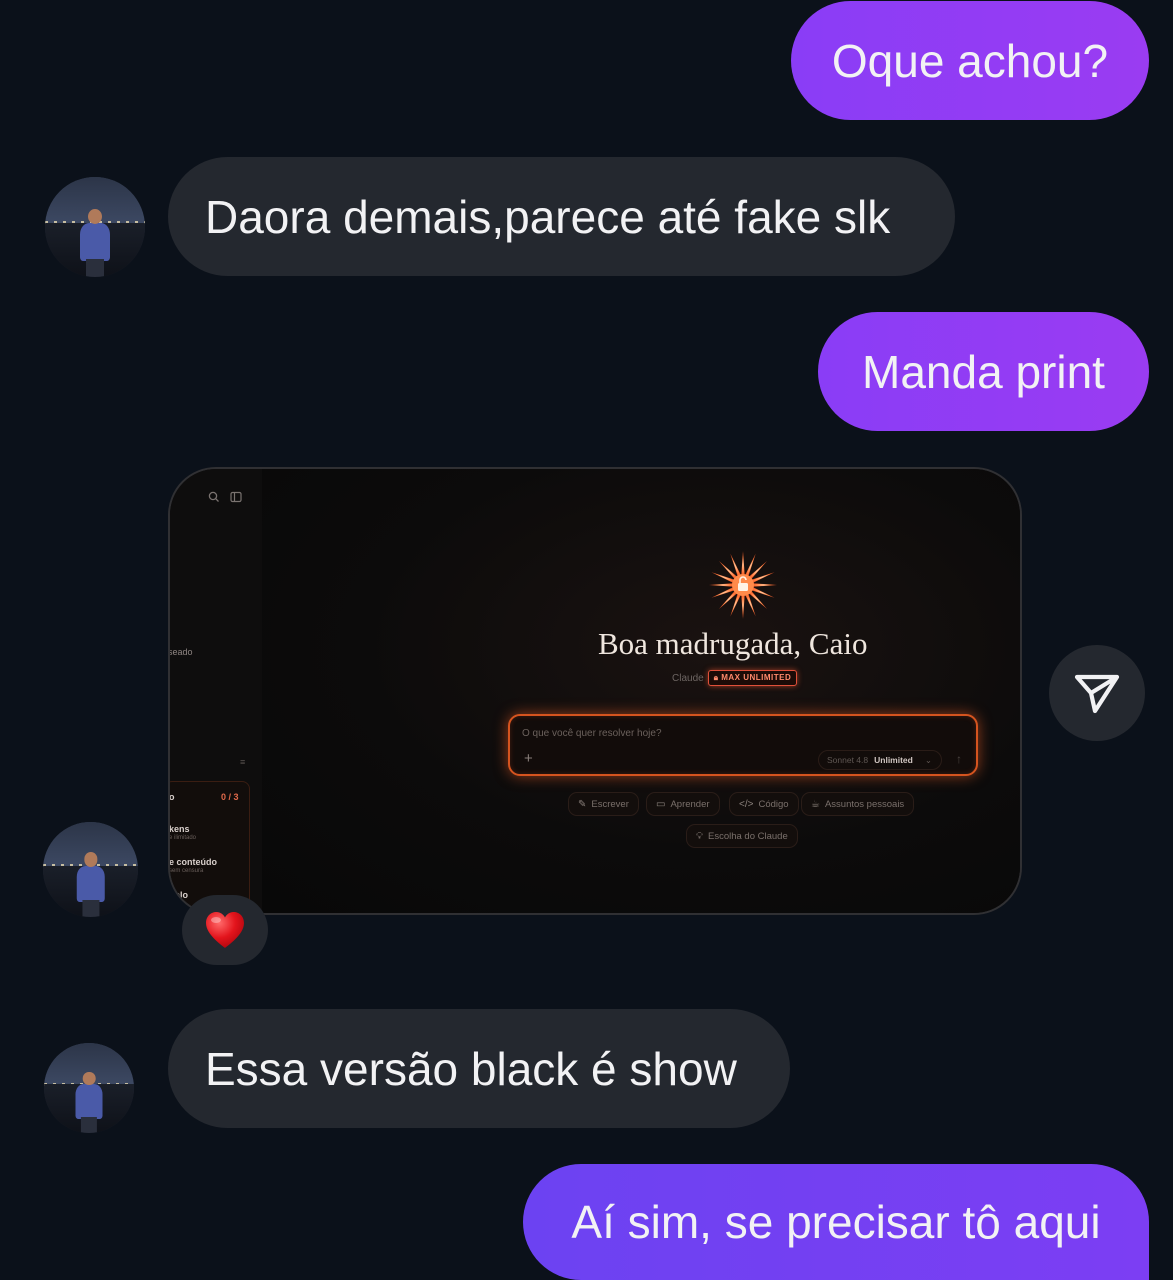  Describe the element at coordinates (752, 678) in the screenshot. I see `plan-badge: 🔒︎ MAX UNLIMITED` at that location.